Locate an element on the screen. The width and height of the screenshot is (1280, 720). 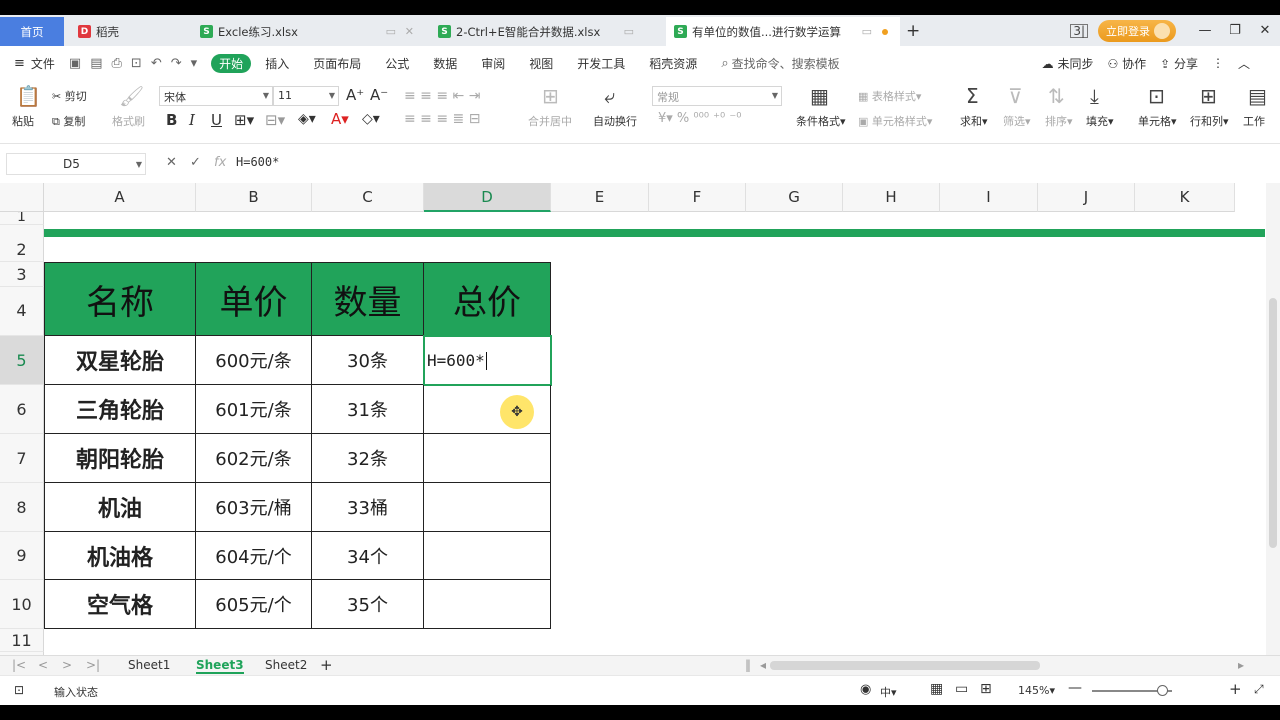
undo-icon: ↶ is located at coordinates (156, 63).